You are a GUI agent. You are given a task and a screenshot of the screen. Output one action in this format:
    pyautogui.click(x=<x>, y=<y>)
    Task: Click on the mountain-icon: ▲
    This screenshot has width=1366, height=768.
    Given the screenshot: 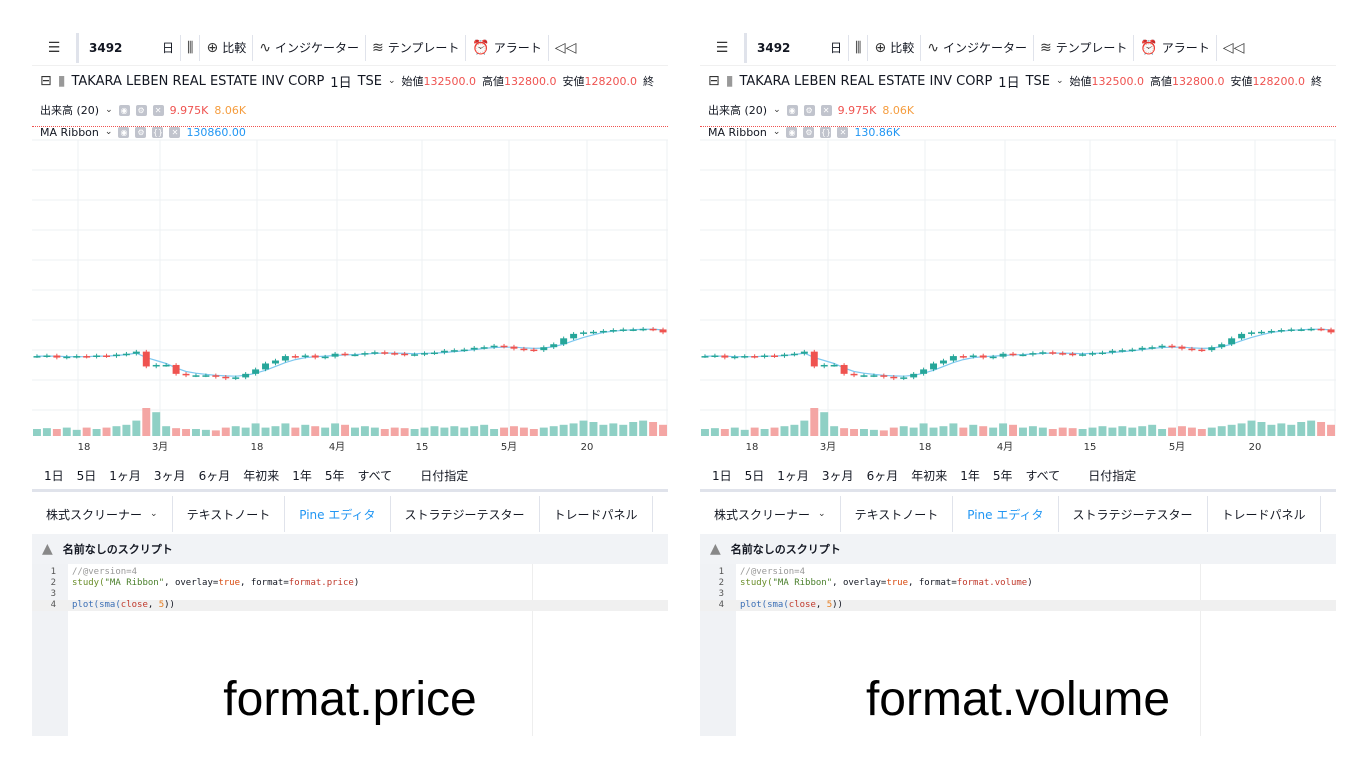 What is the action you would take?
    pyautogui.click(x=715, y=549)
    